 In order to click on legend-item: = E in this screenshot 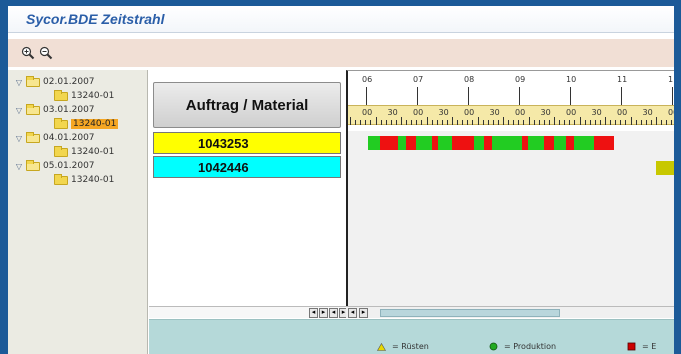, I will do `click(641, 346)`.